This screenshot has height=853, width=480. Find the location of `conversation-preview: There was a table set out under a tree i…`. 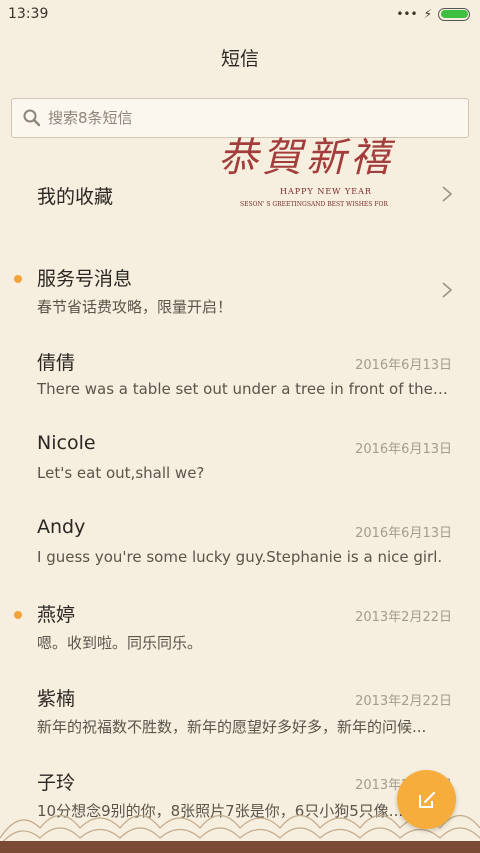

conversation-preview: There was a table set out under a tree i… is located at coordinates (244, 389).